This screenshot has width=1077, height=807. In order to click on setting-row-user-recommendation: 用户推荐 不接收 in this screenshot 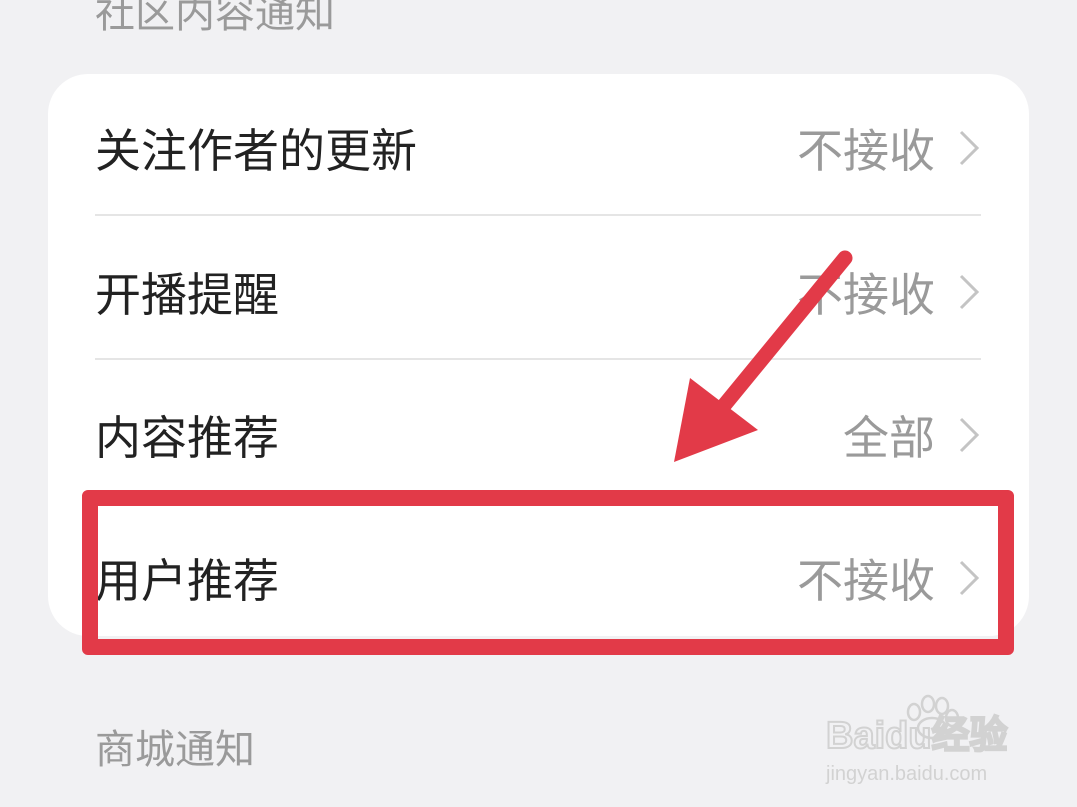, I will do `click(538, 578)`.